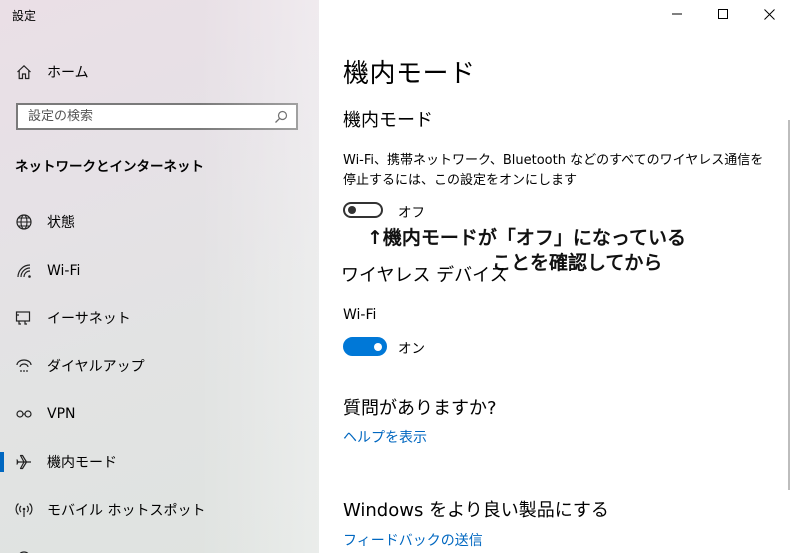 Image resolution: width=792 pixels, height=553 pixels. I want to click on close-button, so click(769, 14).